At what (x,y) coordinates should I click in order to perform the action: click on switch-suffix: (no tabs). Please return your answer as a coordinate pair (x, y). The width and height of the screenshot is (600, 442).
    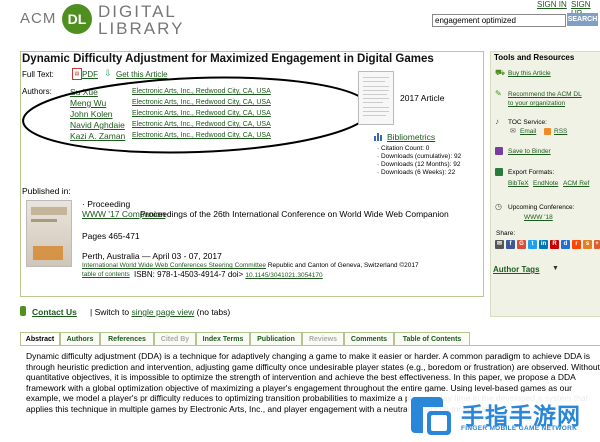
    Looking at the image, I should click on (213, 312).